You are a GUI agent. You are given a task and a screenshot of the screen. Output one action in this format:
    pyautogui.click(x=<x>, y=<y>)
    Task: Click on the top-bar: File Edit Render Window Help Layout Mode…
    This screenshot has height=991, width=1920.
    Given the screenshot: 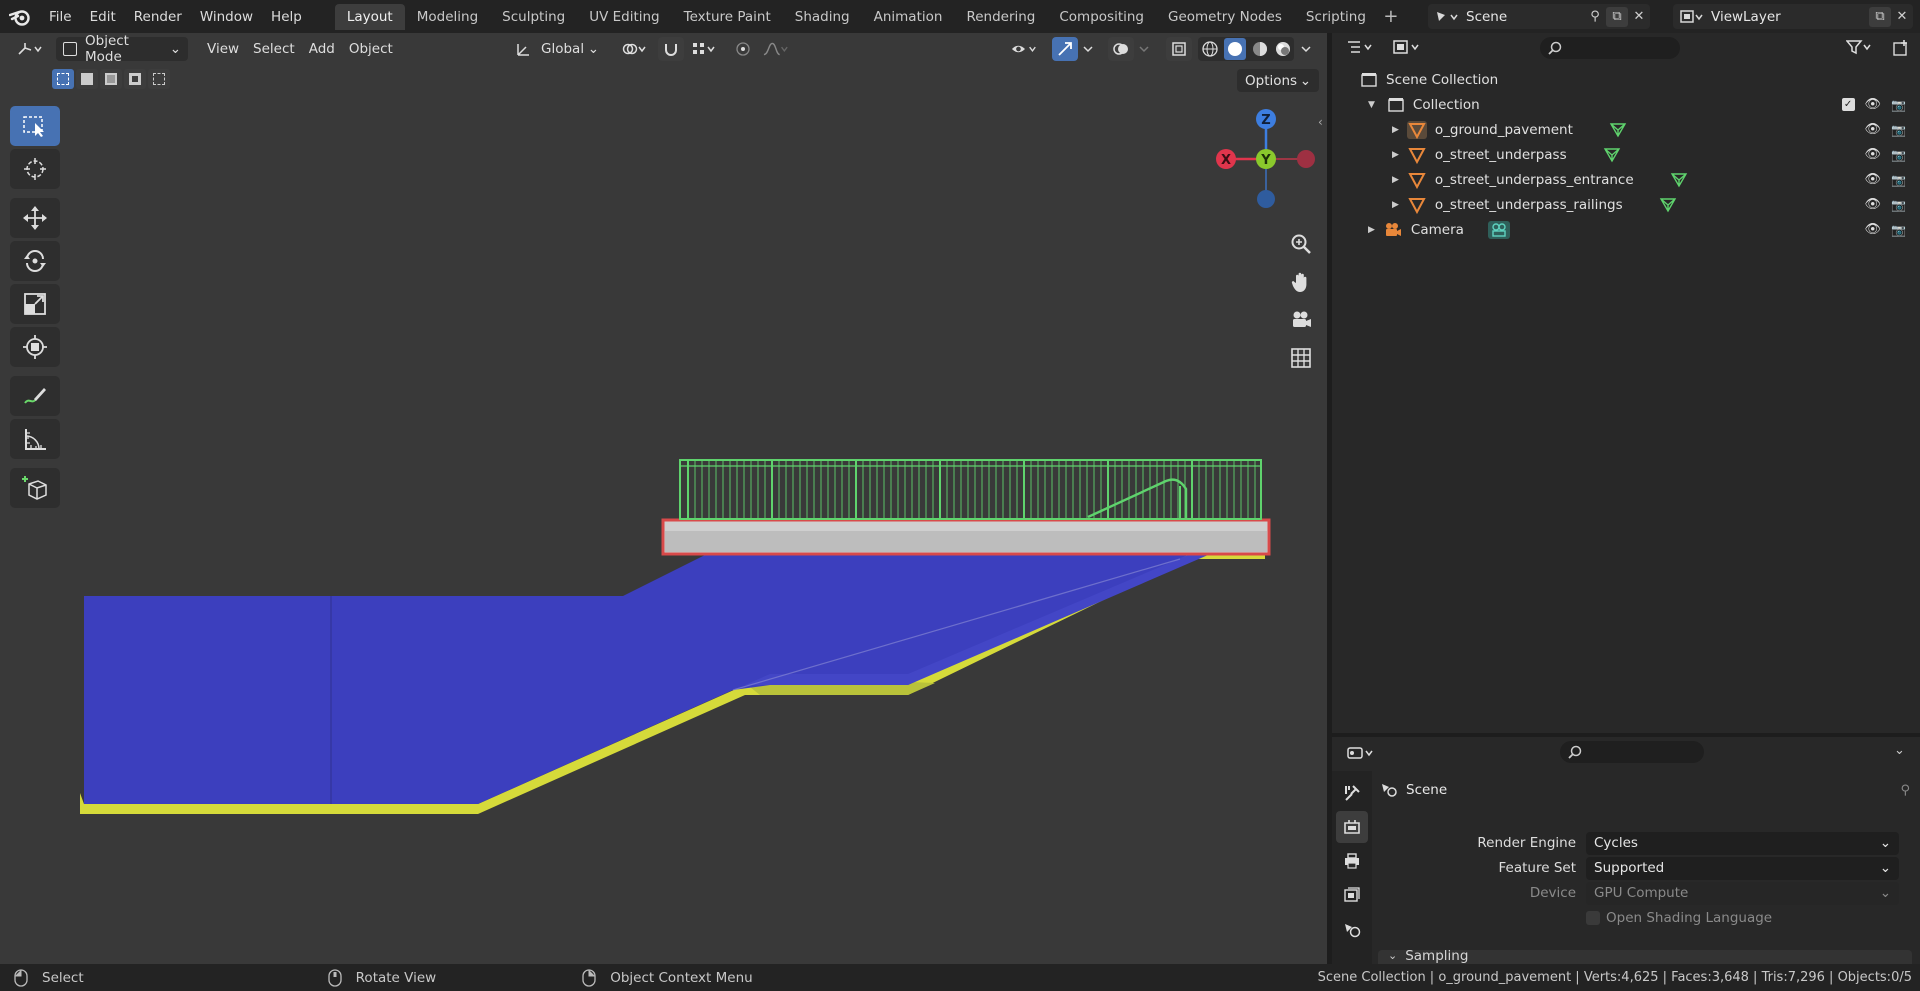 What is the action you would take?
    pyautogui.click(x=960, y=16)
    